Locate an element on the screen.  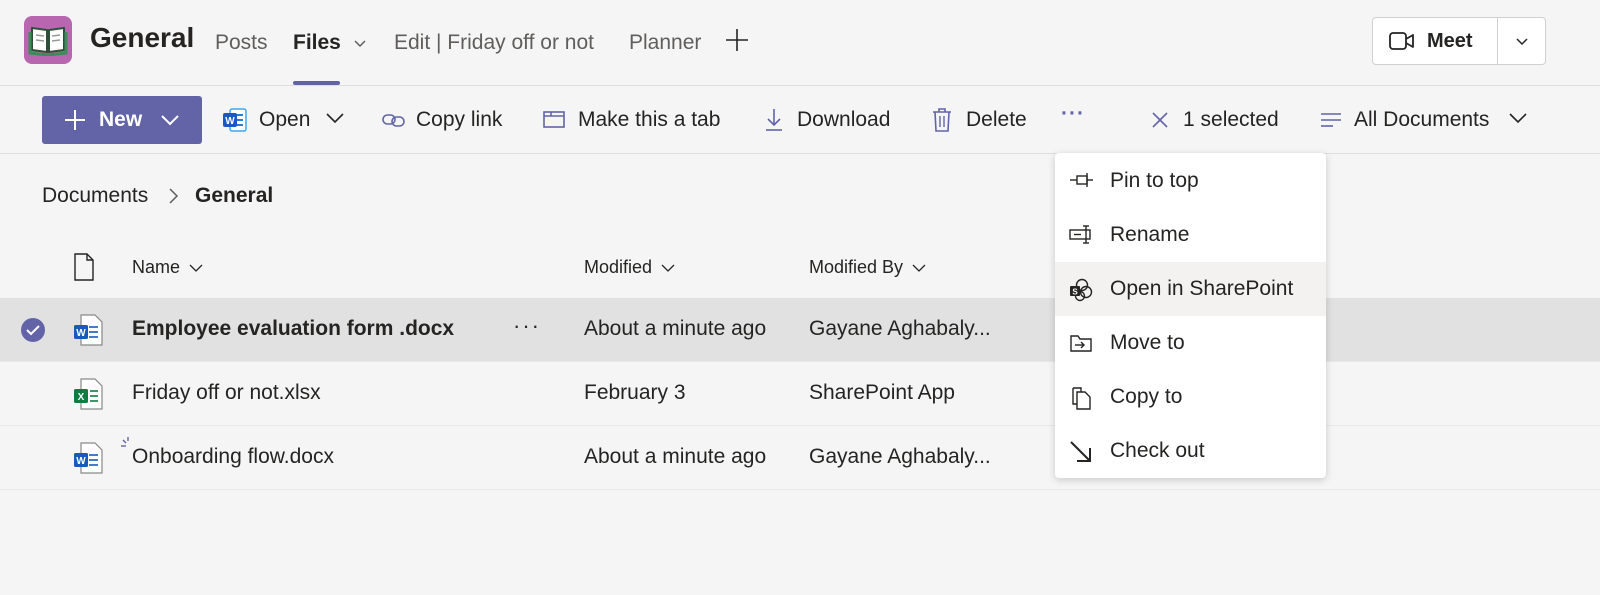
download-button: Download is located at coordinates (843, 120).